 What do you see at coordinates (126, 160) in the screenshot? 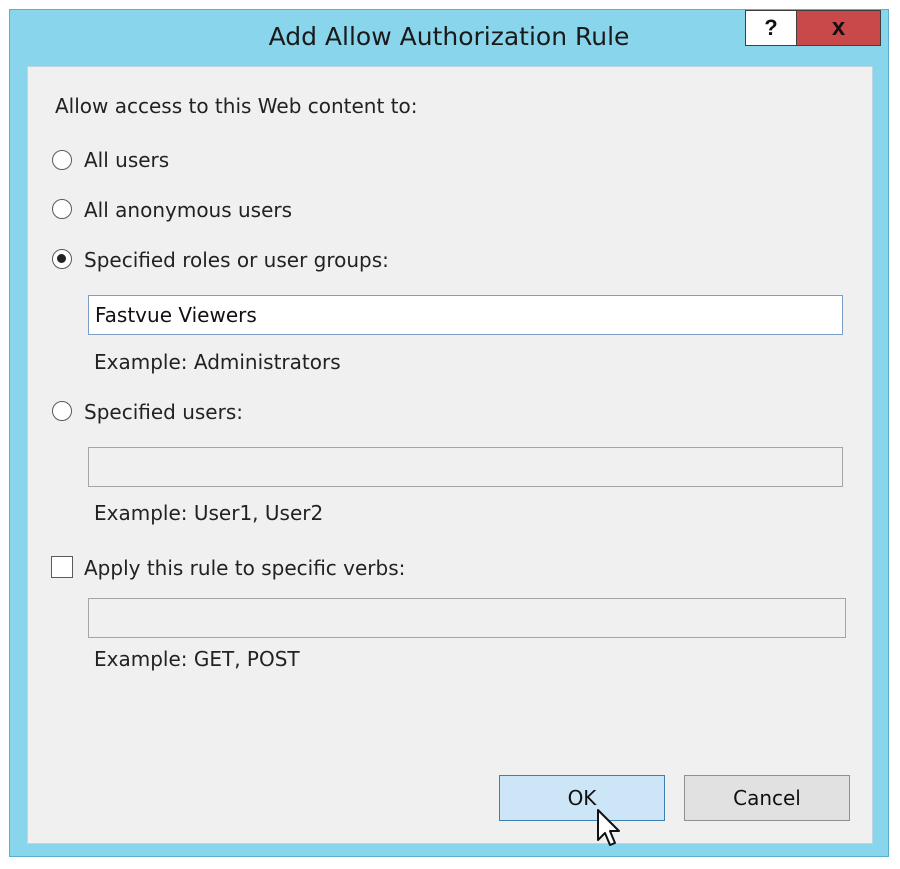
I see `radio-all-users-label: All users` at bounding box center [126, 160].